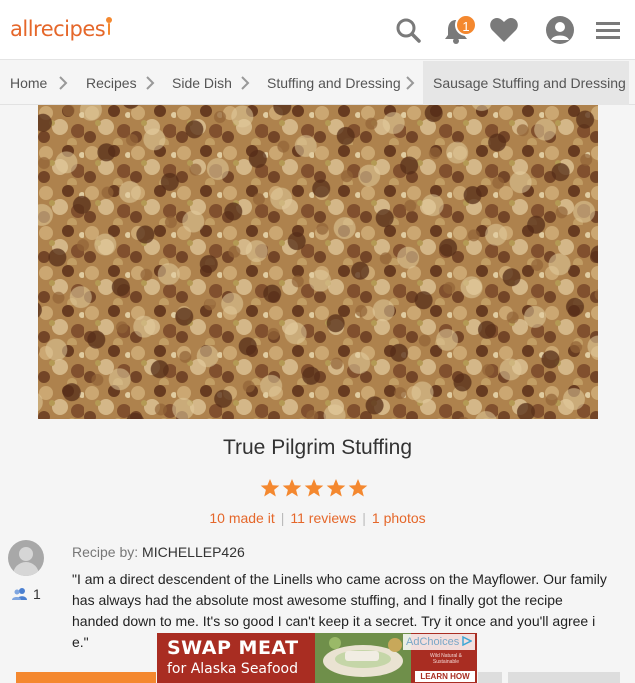  I want to click on ad-fine-print: Wild Natural & Sustainable, so click(446, 659).